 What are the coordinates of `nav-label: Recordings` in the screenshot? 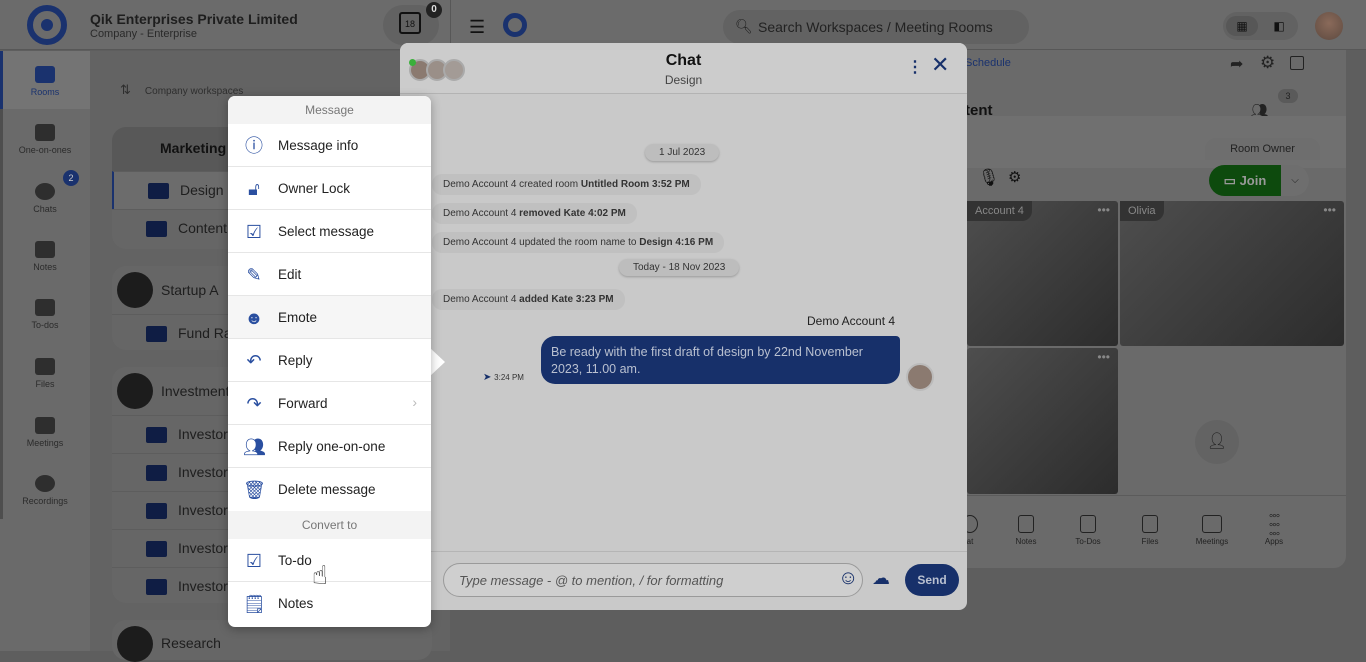 It's located at (45, 501).